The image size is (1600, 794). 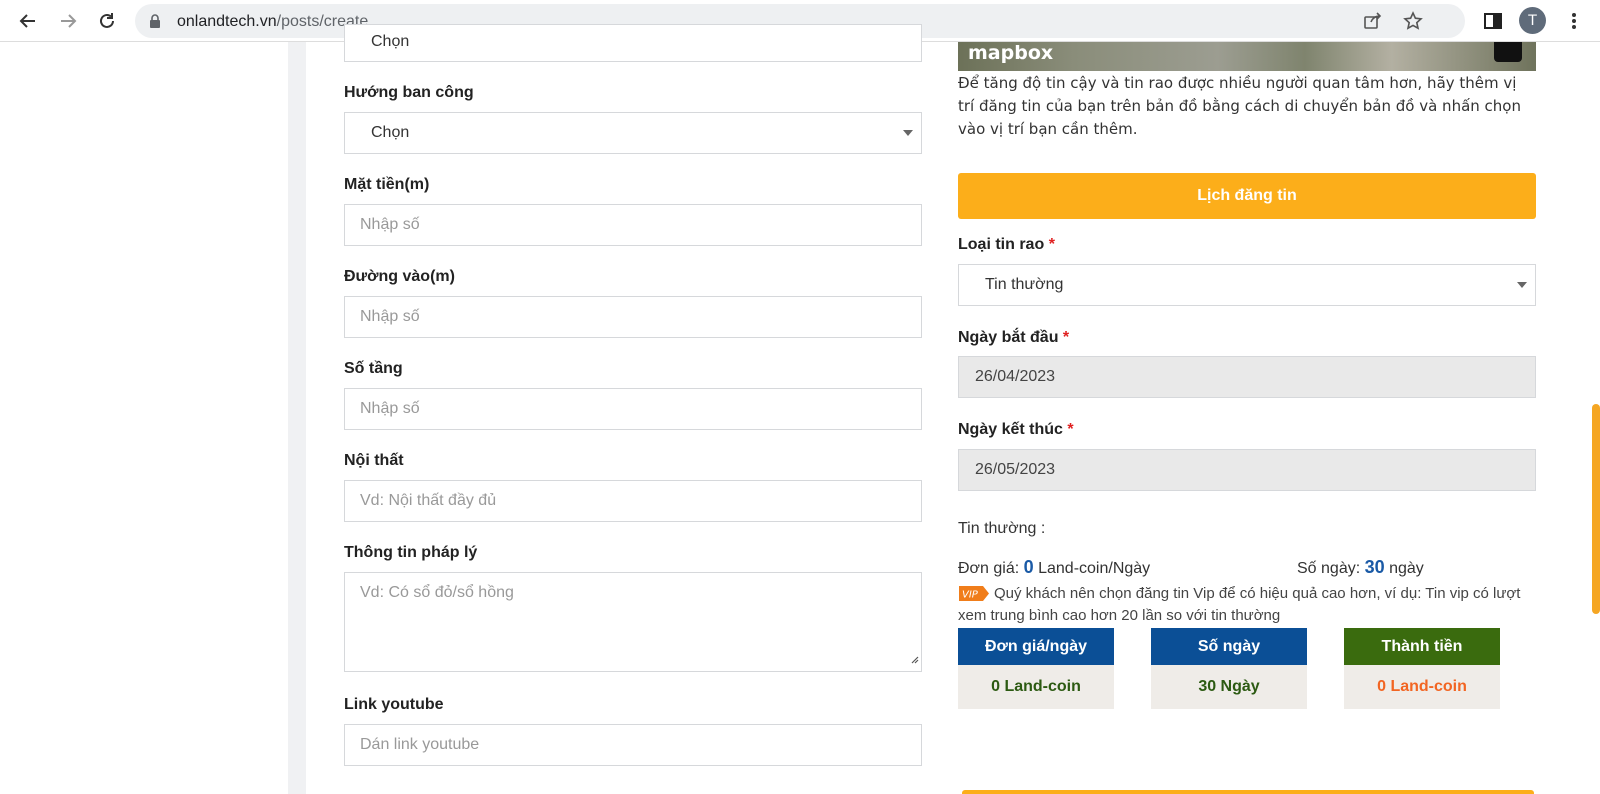 What do you see at coordinates (1414, 21) in the screenshot?
I see `star-icon` at bounding box center [1414, 21].